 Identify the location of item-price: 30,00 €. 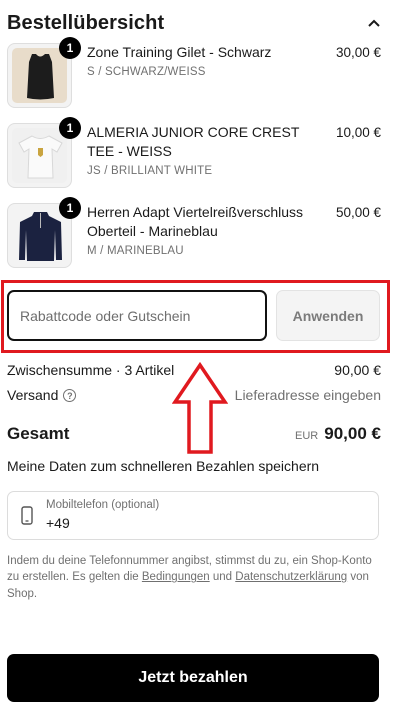
(358, 52).